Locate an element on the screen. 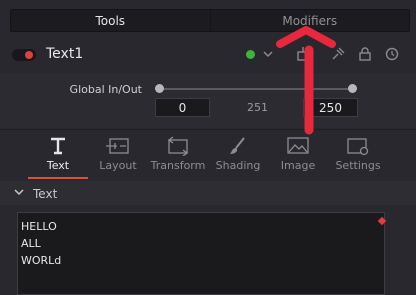  tab-layout: Layout is located at coordinates (118, 155).